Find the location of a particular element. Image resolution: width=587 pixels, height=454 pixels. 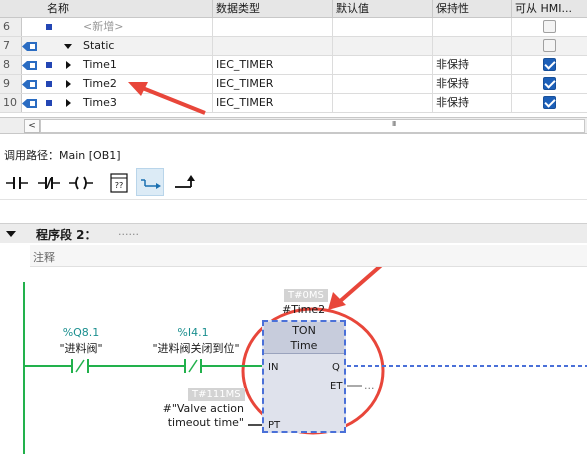

pin-pt: PT is located at coordinates (274, 425).